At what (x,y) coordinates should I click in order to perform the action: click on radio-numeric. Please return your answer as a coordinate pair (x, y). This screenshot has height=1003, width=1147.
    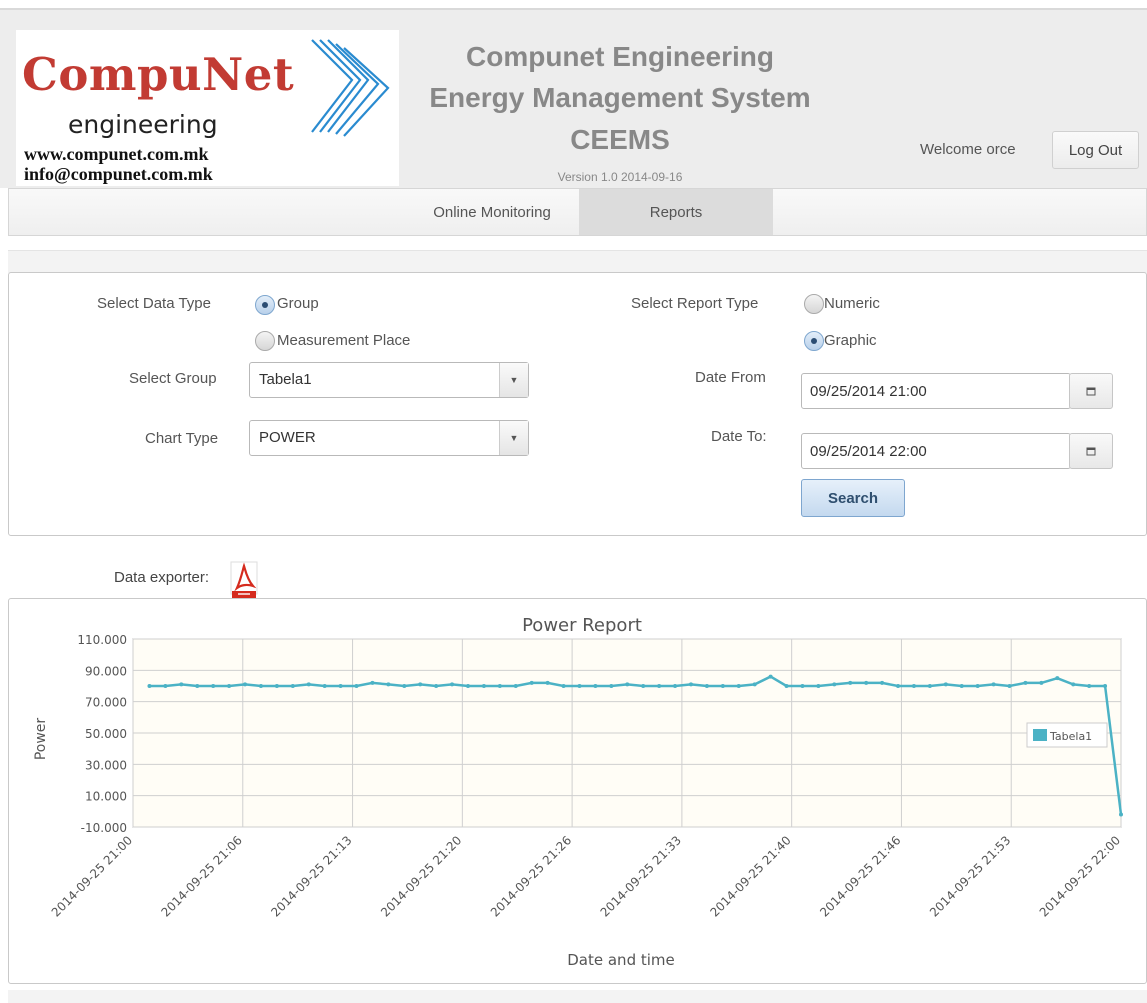
    Looking at the image, I should click on (814, 304).